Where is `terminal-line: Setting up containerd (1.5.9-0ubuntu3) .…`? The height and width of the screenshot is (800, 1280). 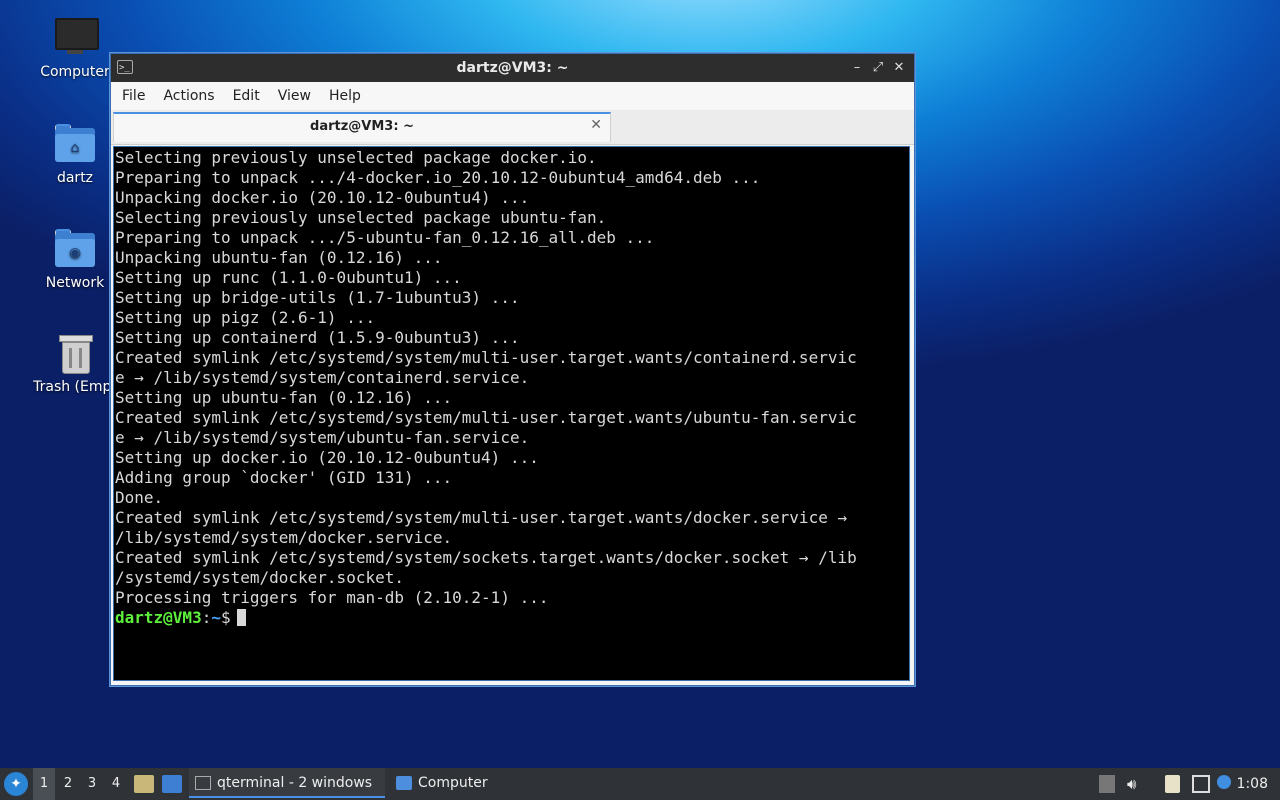
terminal-line: Setting up containerd (1.5.9-0ubuntu3) .… is located at coordinates (317, 337).